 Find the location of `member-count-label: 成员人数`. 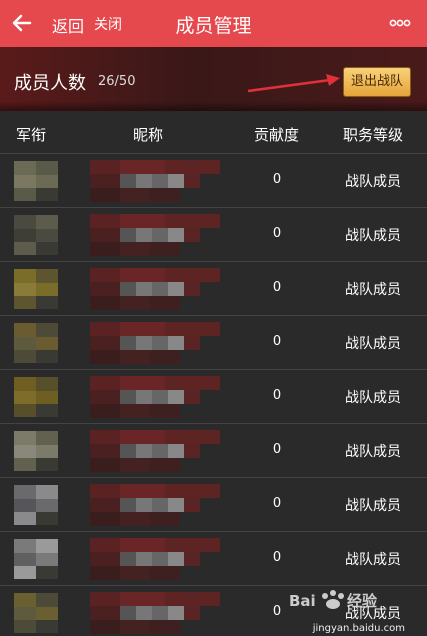

member-count-label: 成员人数 is located at coordinates (50, 83).